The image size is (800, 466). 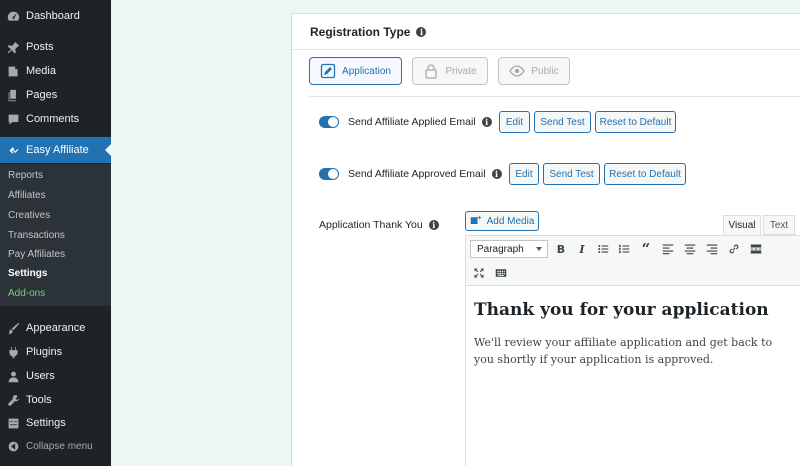 What do you see at coordinates (329, 174) in the screenshot?
I see `approved-email-toggle` at bounding box center [329, 174].